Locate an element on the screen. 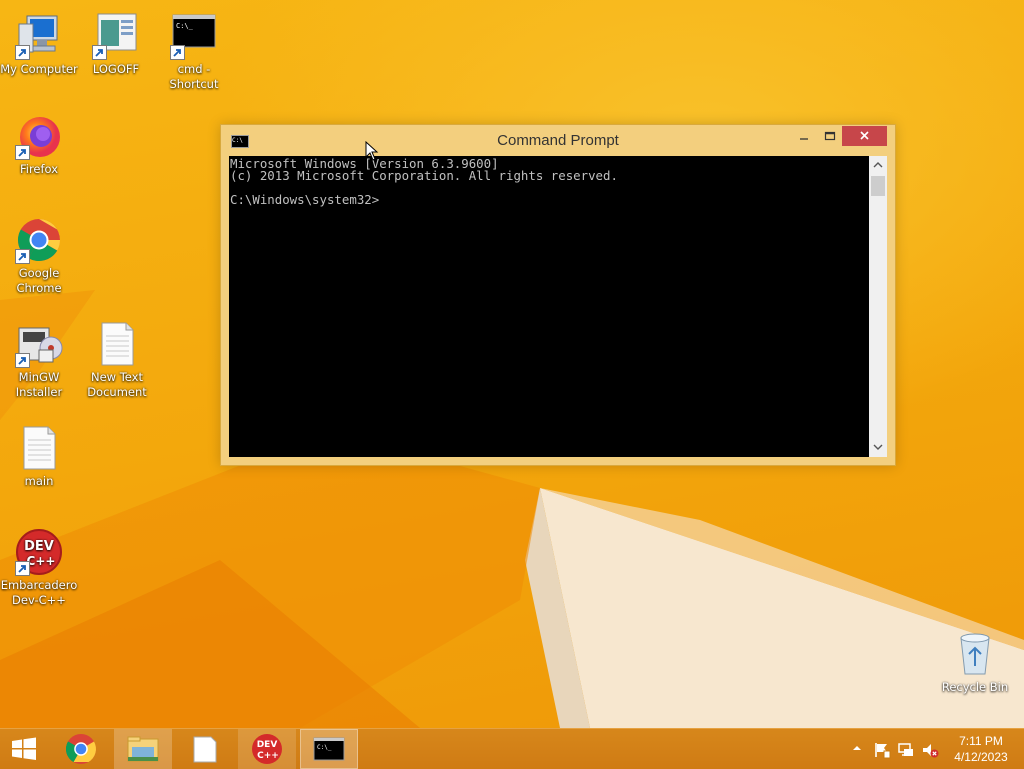 The height and width of the screenshot is (769, 1024). network-icon is located at coordinates (906, 750).